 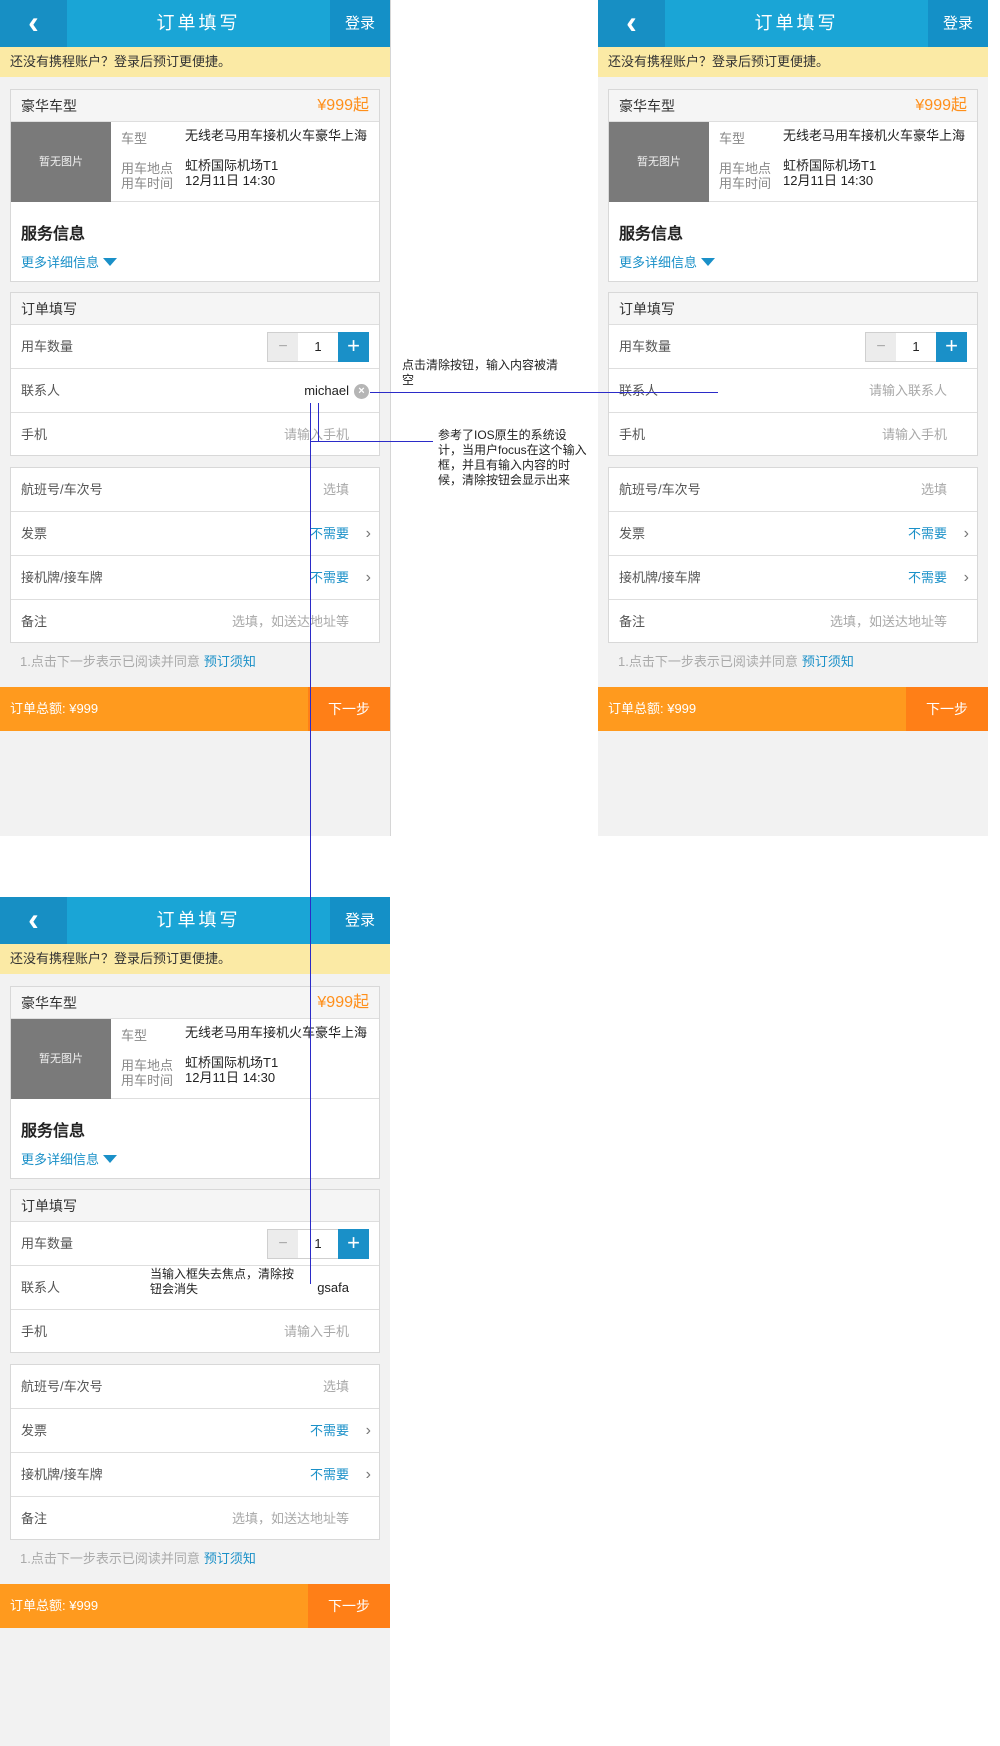 What do you see at coordinates (371, 441) in the screenshot?
I see `connector-line` at bounding box center [371, 441].